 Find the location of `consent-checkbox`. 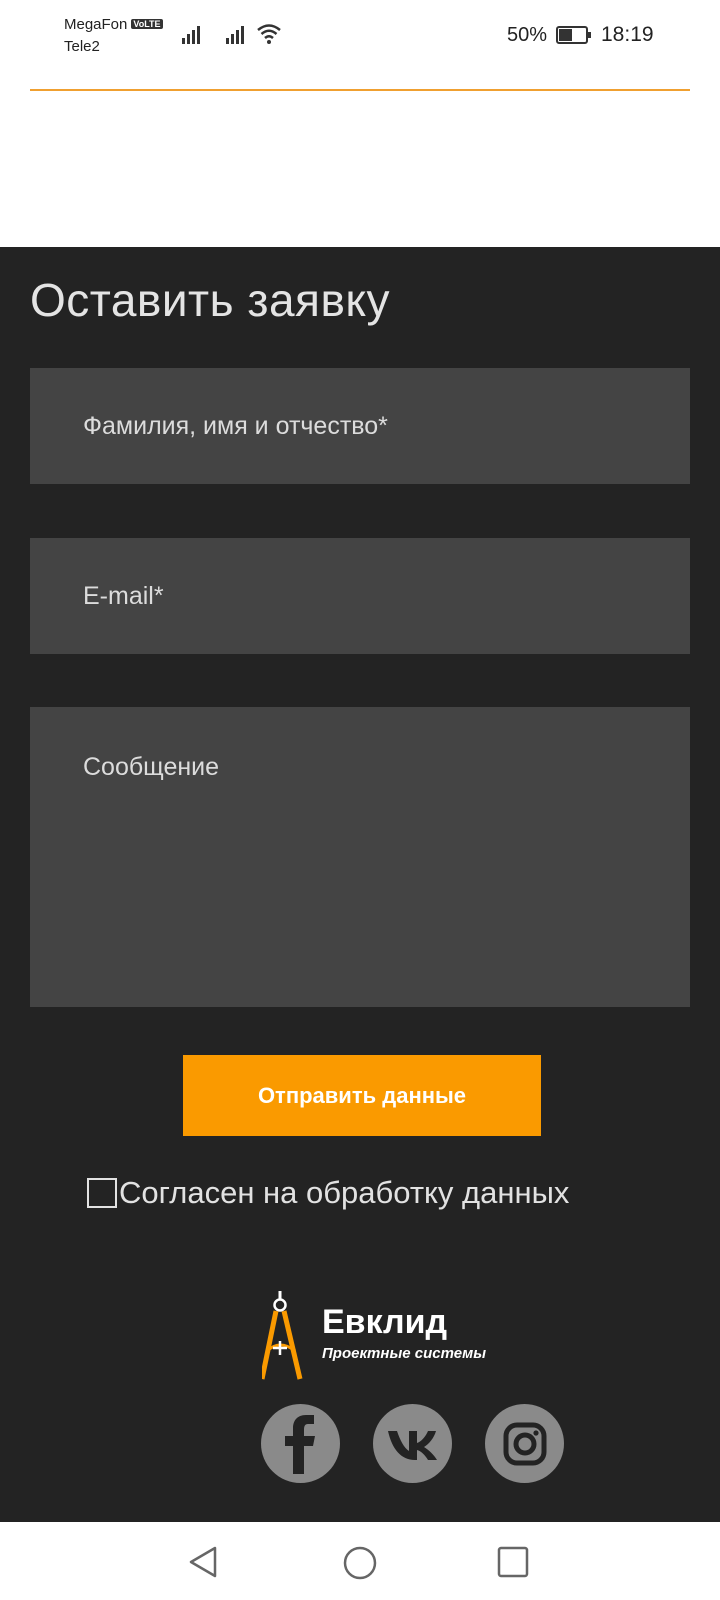

consent-checkbox is located at coordinates (102, 1193).